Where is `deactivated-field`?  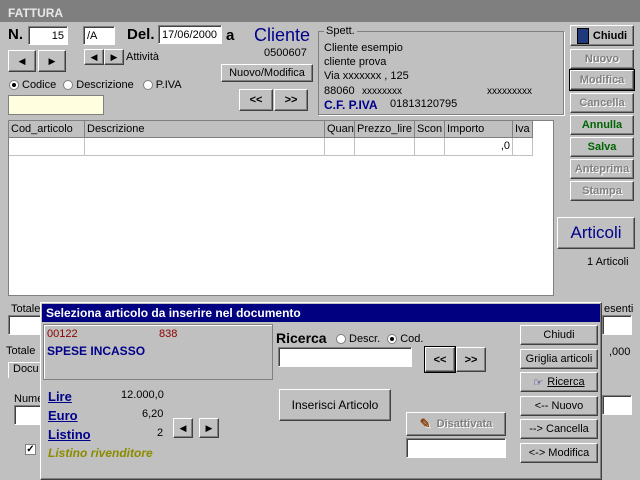 deactivated-field is located at coordinates (456, 448).